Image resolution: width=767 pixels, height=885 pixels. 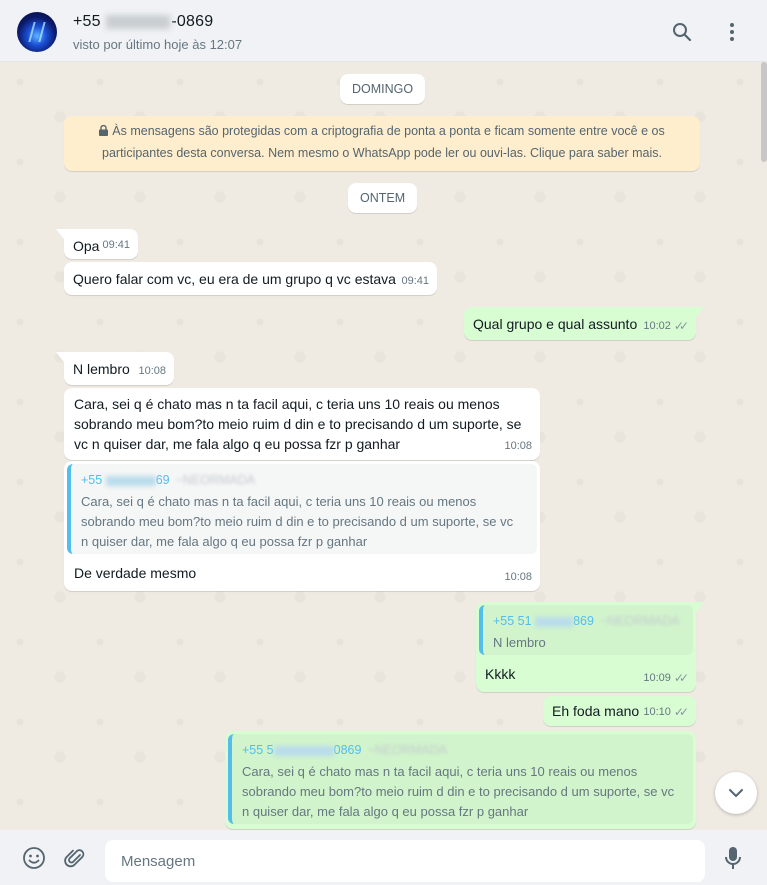 I want to click on date-separator: ONTEM, so click(x=383, y=198).